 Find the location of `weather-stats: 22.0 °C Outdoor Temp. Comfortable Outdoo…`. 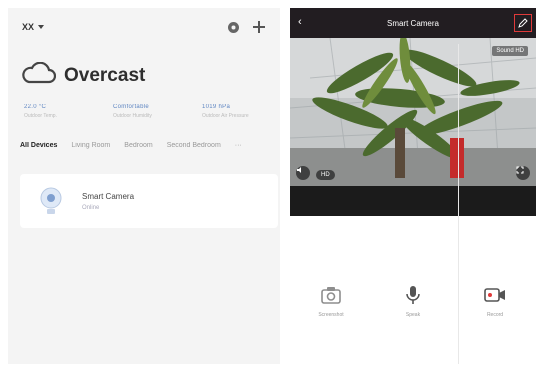

weather-stats: 22.0 °C Outdoor Temp. Comfortable Outdoo… is located at coordinates (149, 111).